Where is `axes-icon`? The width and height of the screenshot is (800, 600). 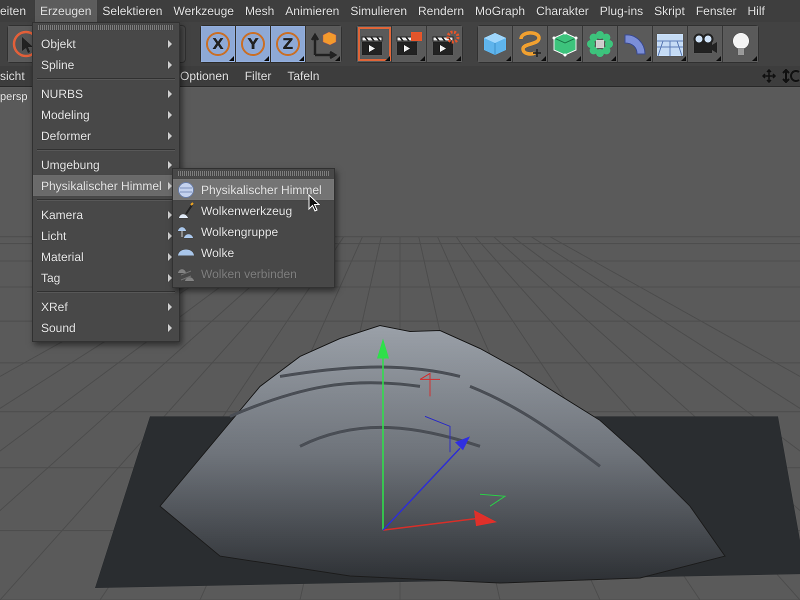 axes-icon is located at coordinates (323, 44).